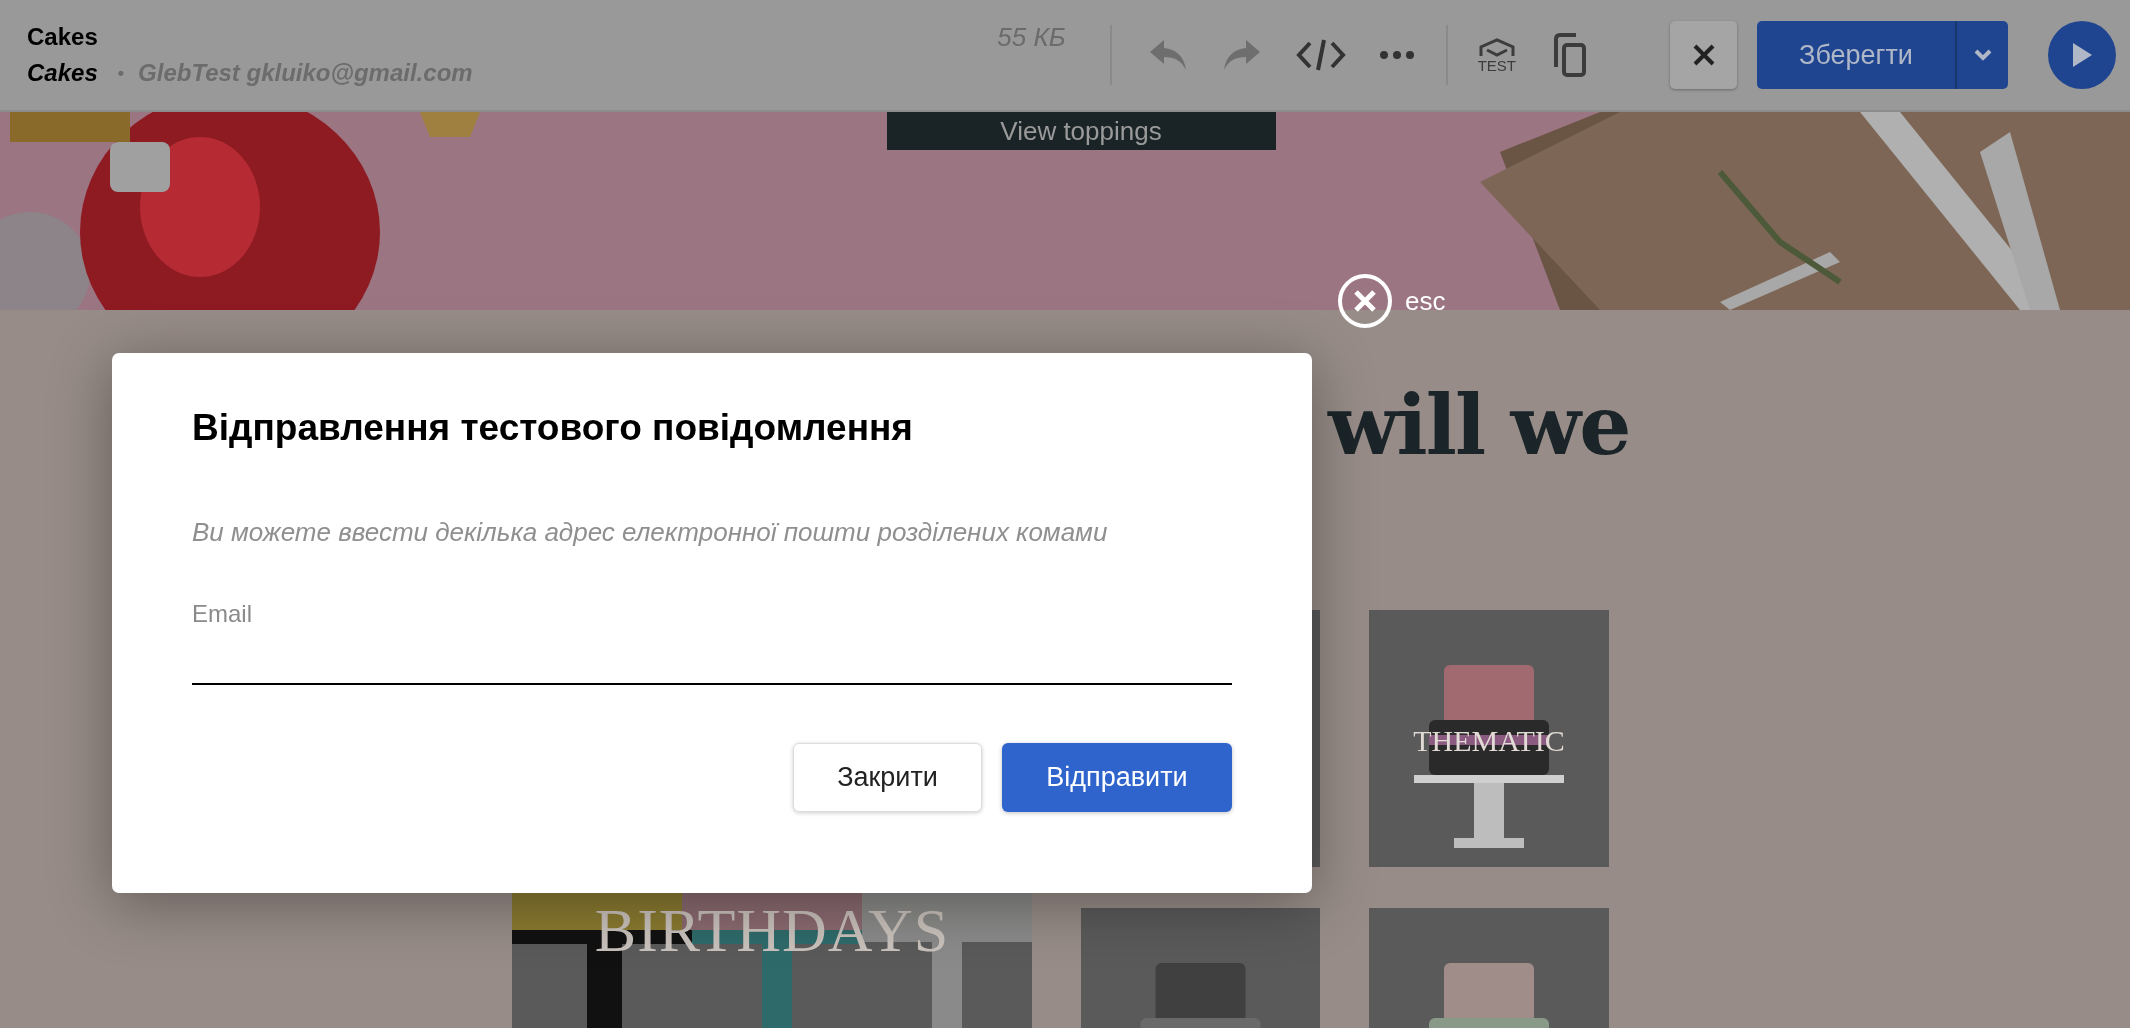  I want to click on save-button: Зберегти, so click(1856, 55).